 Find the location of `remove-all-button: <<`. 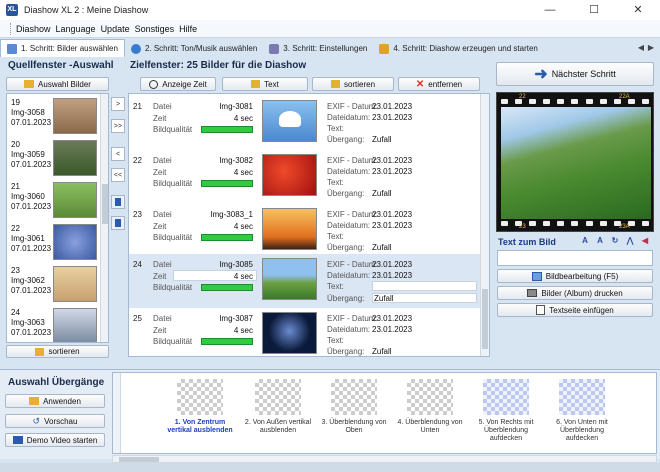

remove-all-button: << is located at coordinates (118, 175).